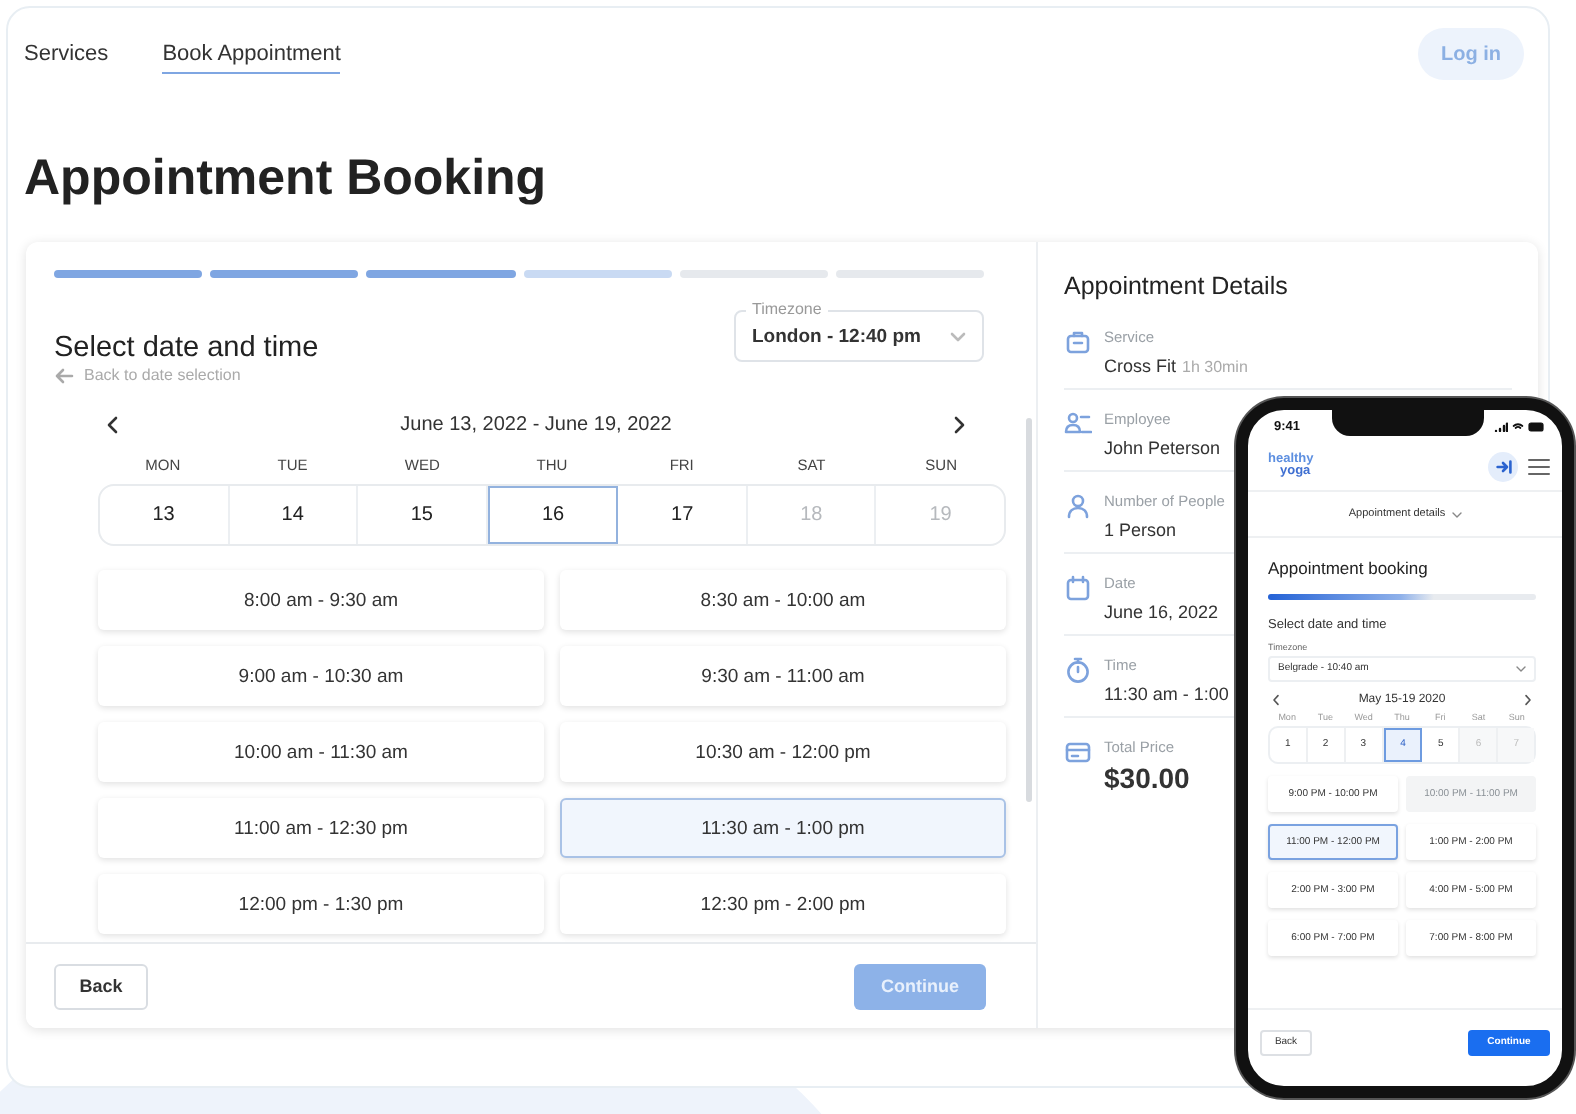 This screenshot has width=1576, height=1114. I want to click on day-cell: 16, so click(553, 515).